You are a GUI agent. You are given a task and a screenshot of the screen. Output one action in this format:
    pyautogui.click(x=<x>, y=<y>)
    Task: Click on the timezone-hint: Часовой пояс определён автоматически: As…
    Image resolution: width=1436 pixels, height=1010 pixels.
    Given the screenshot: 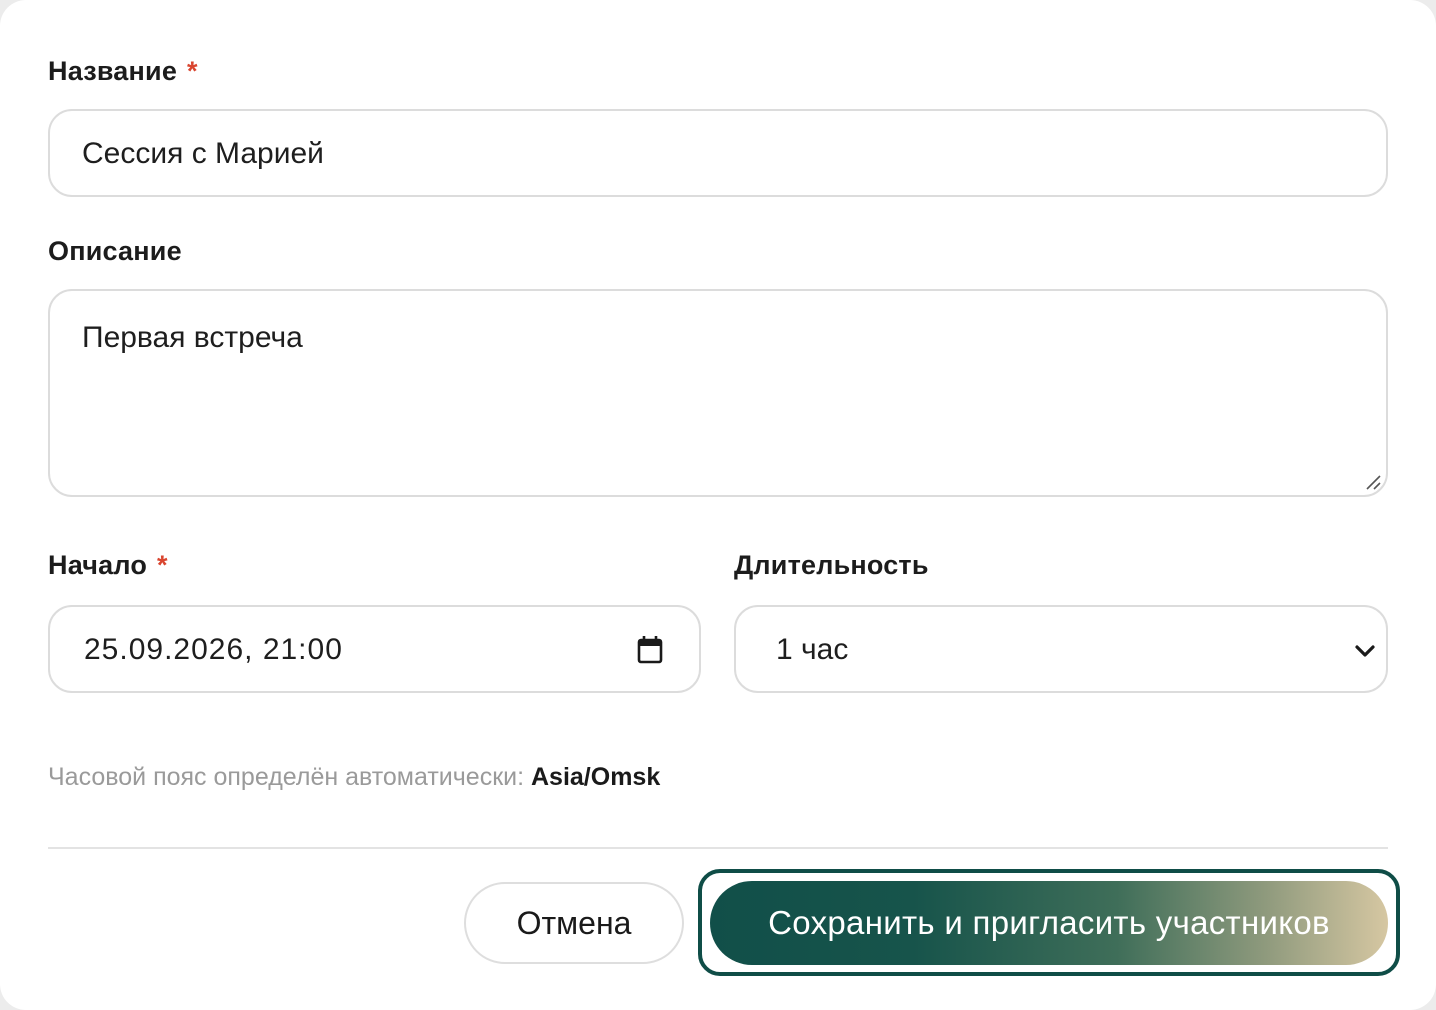 What is the action you would take?
    pyautogui.click(x=354, y=777)
    